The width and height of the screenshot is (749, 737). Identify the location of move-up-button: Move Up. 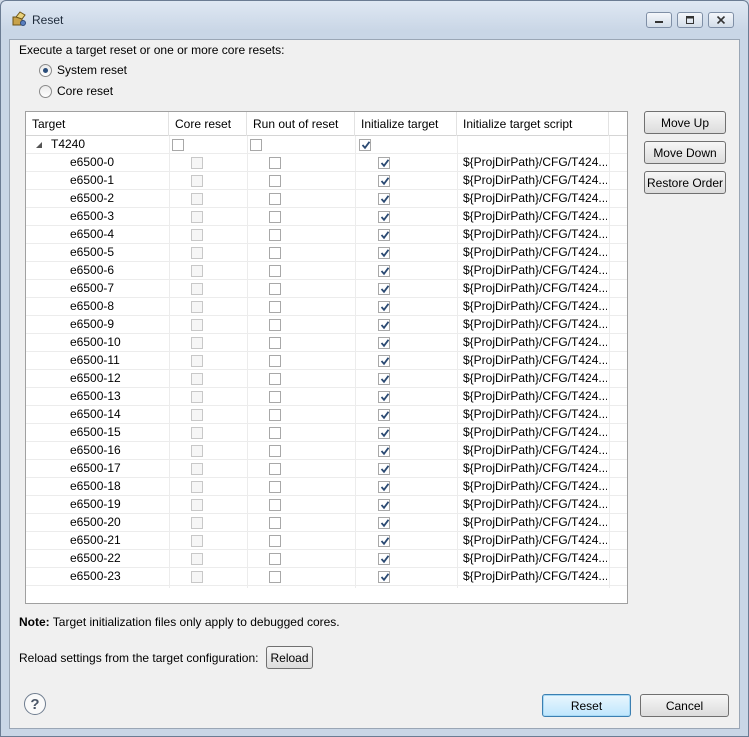
(685, 122).